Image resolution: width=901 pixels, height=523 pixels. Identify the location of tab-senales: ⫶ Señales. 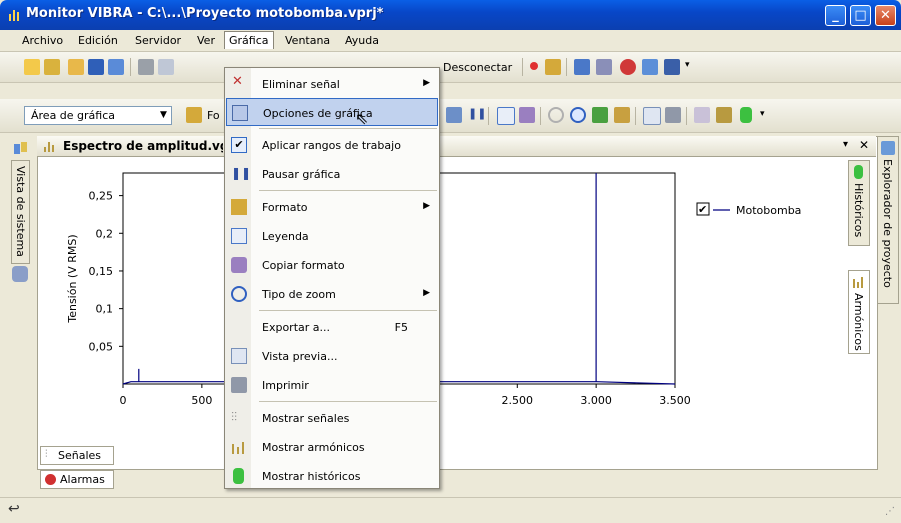
(77, 455).